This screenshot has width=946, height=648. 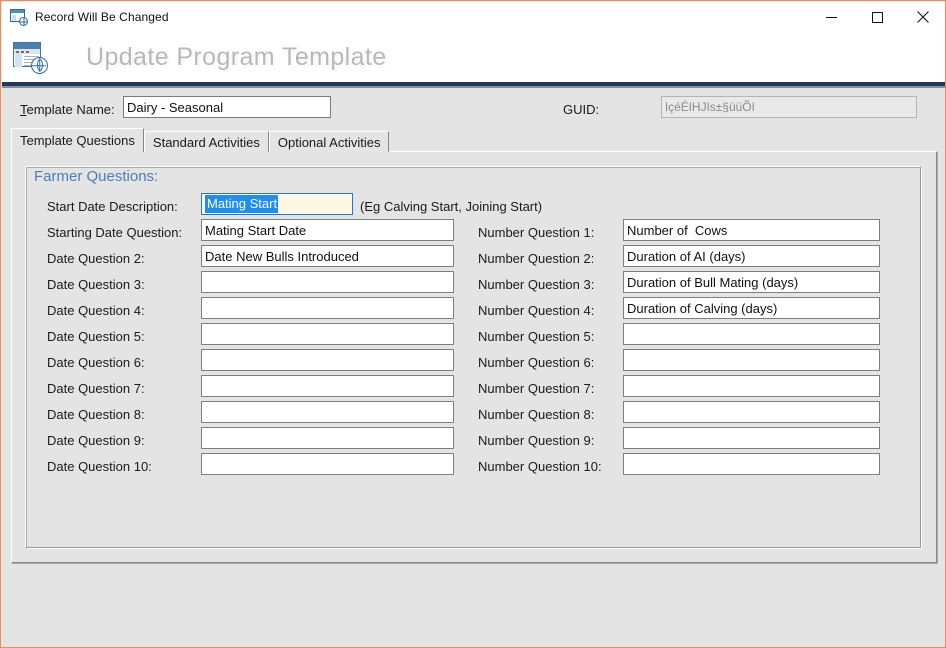 I want to click on date-row-label: Date Question 7:, so click(x=96, y=388).